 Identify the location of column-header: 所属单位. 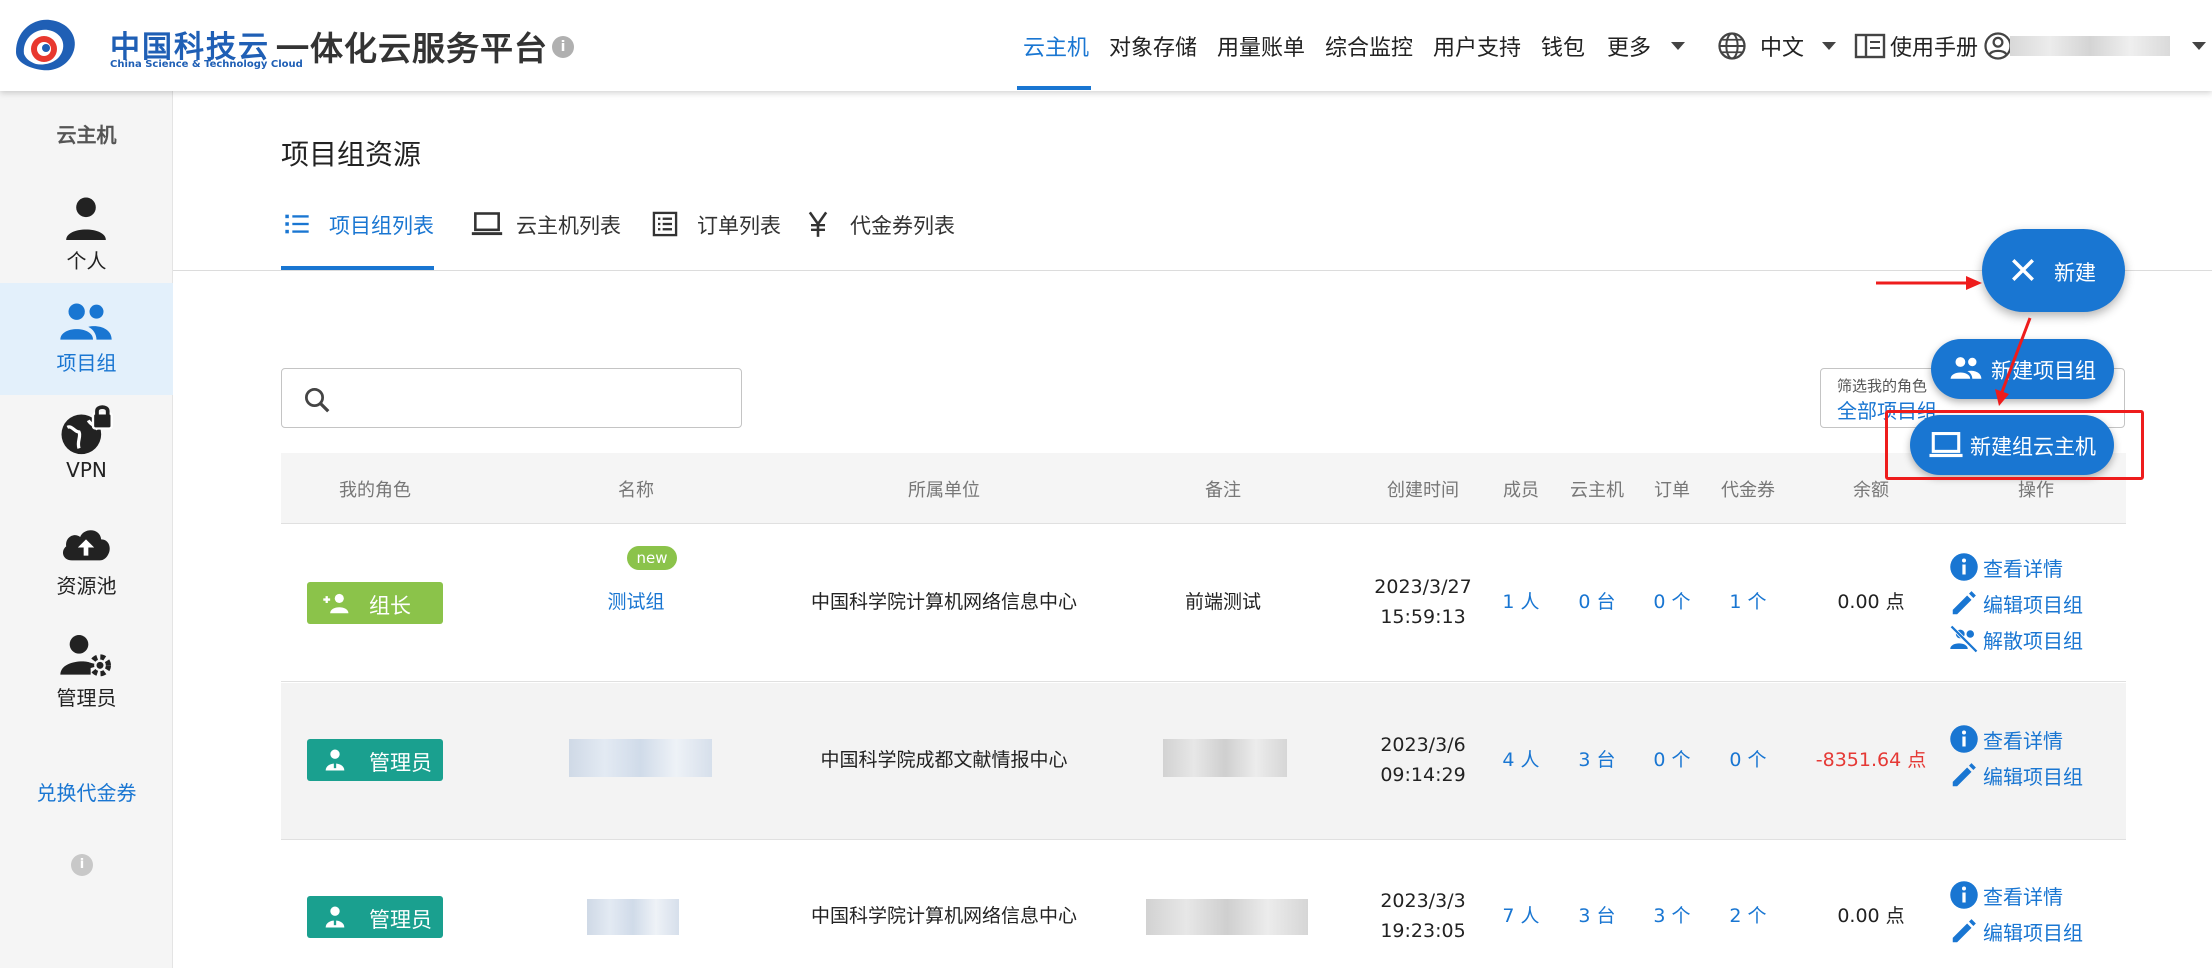
(944, 490).